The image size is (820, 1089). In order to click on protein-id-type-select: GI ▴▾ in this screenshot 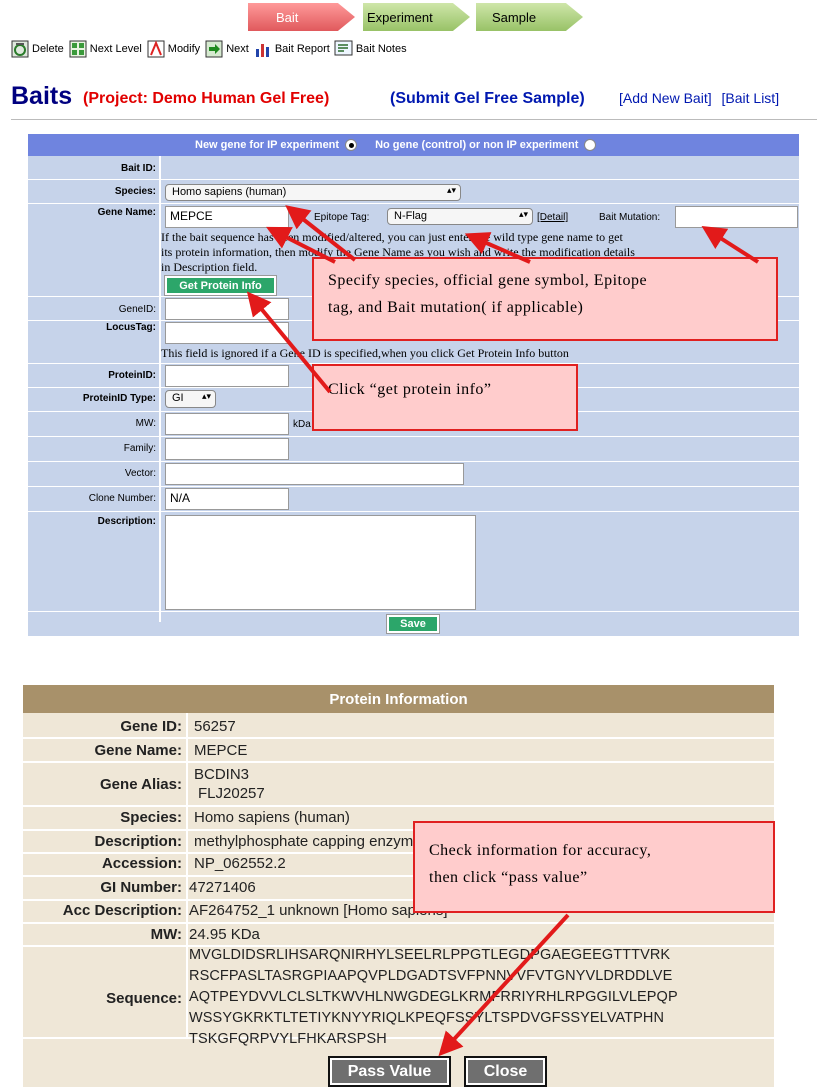, I will do `click(190, 399)`.